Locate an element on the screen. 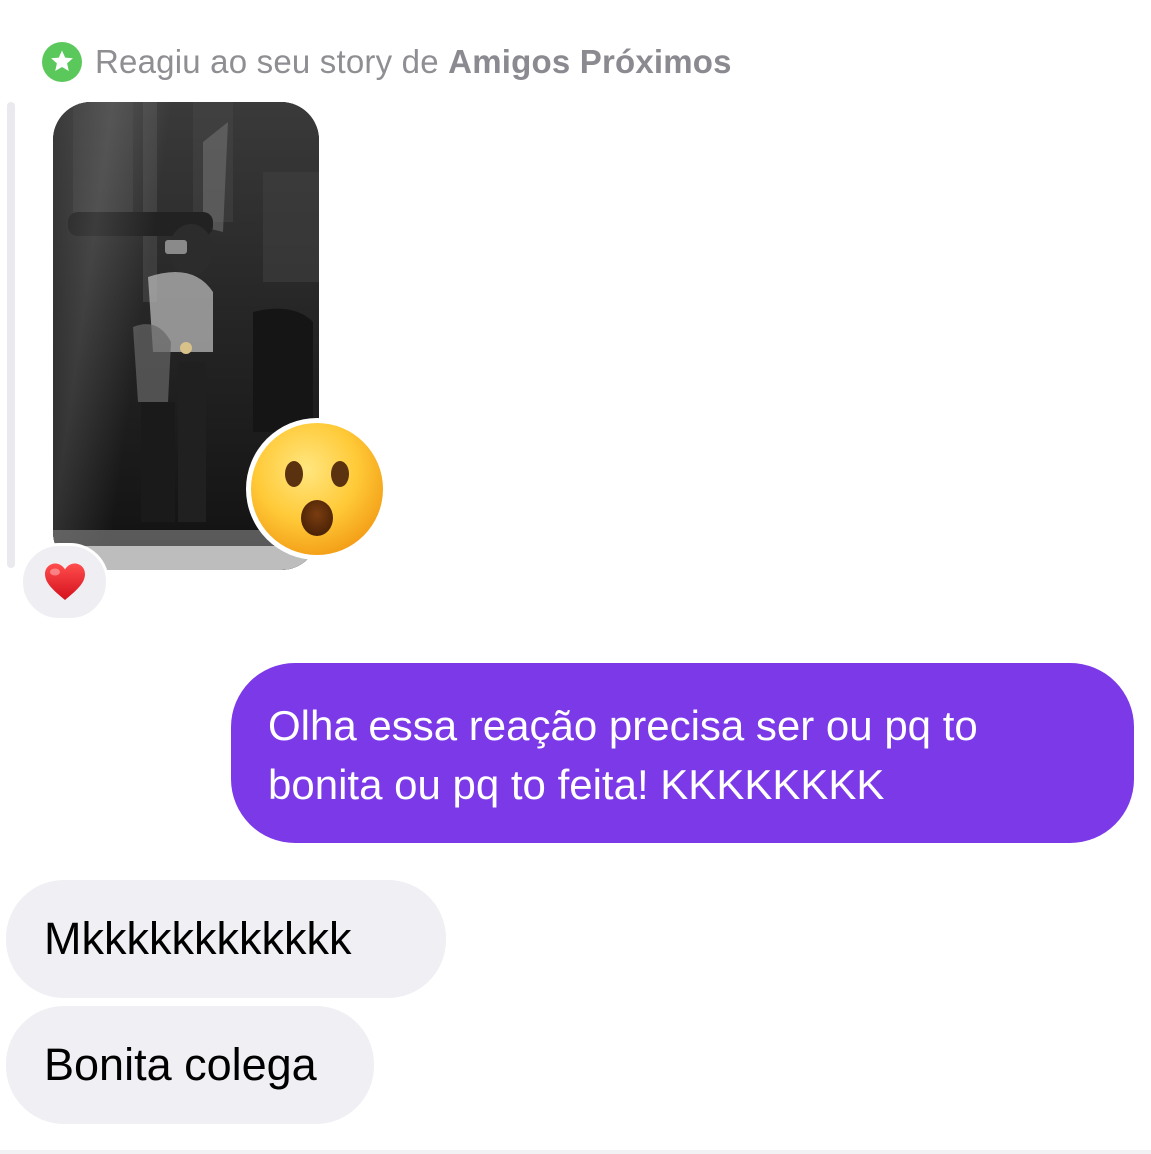 Image resolution: width=1151 pixels, height=1154 pixels. message-bubble-received: Bonita colega is located at coordinates (190, 1065).